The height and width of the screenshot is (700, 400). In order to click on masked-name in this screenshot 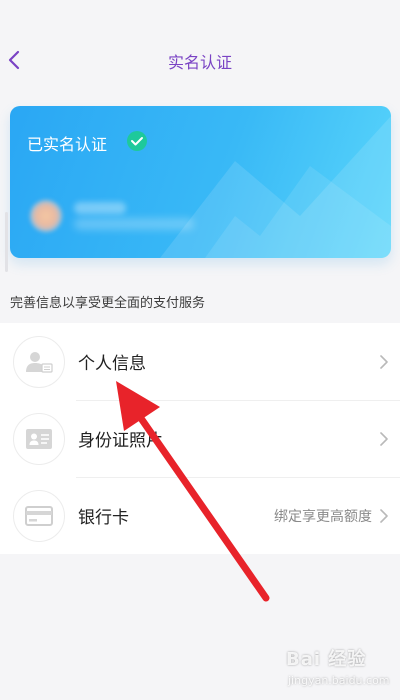, I will do `click(100, 208)`.